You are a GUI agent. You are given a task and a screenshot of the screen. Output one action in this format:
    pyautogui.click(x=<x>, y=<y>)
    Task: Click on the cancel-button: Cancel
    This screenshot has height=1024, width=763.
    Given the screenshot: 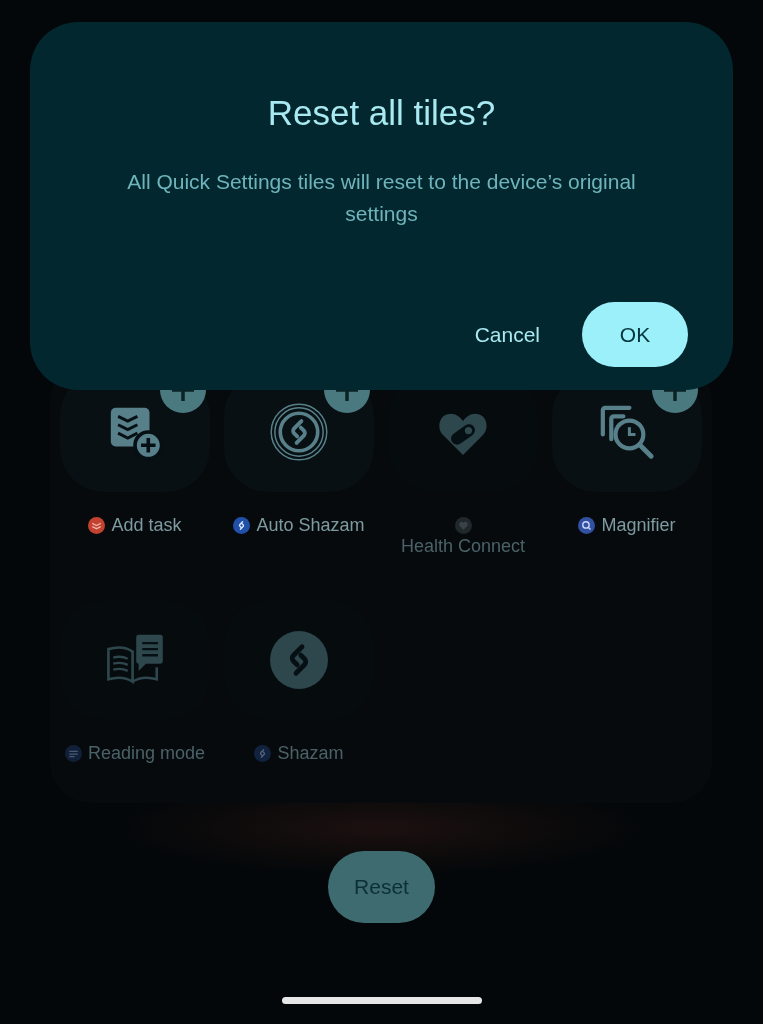 What is the action you would take?
    pyautogui.click(x=507, y=334)
    